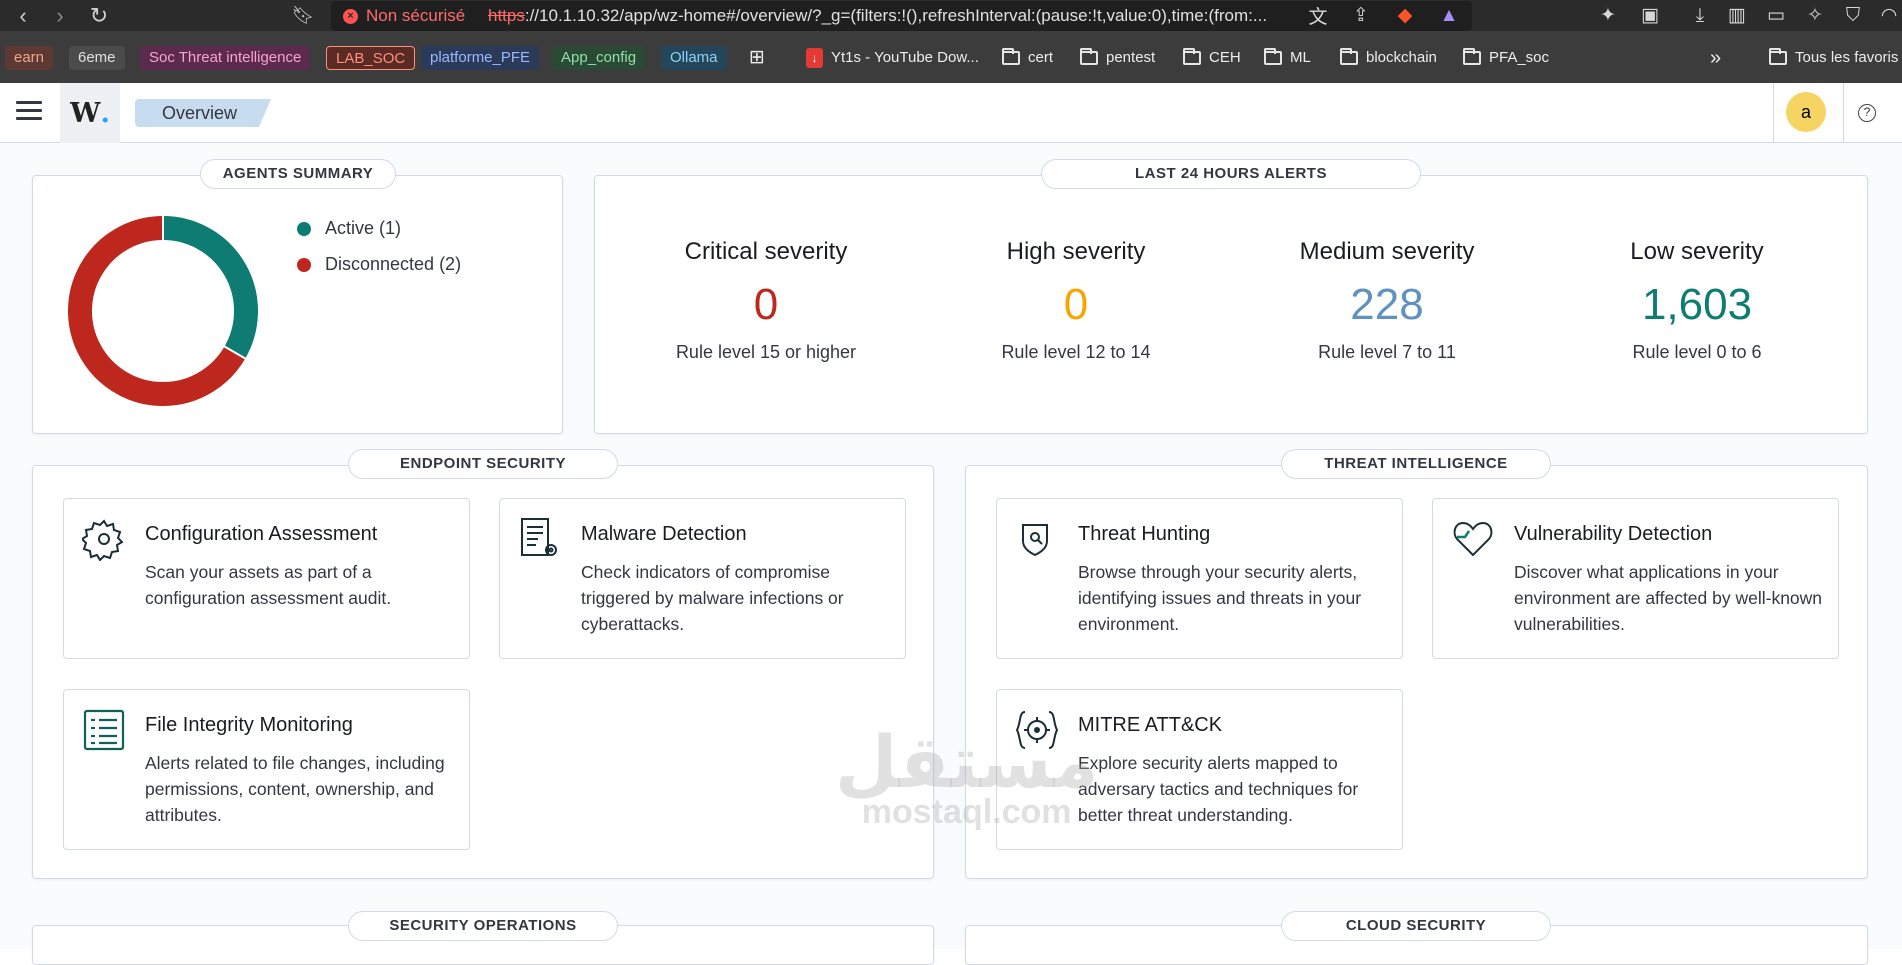 This screenshot has height=965, width=1902. What do you see at coordinates (1361, 15) in the screenshot?
I see `share-icon: ⇪` at bounding box center [1361, 15].